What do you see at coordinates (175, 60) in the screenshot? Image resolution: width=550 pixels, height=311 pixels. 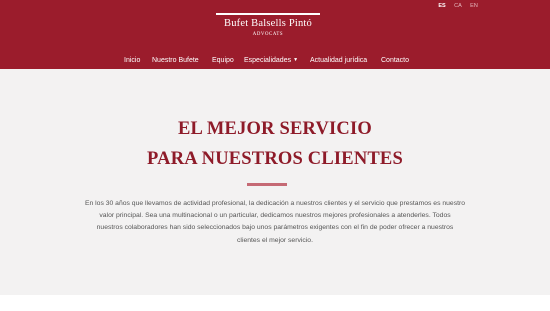 I see `nav-item-nuestro-bufete: Nuestro Bufete` at bounding box center [175, 60].